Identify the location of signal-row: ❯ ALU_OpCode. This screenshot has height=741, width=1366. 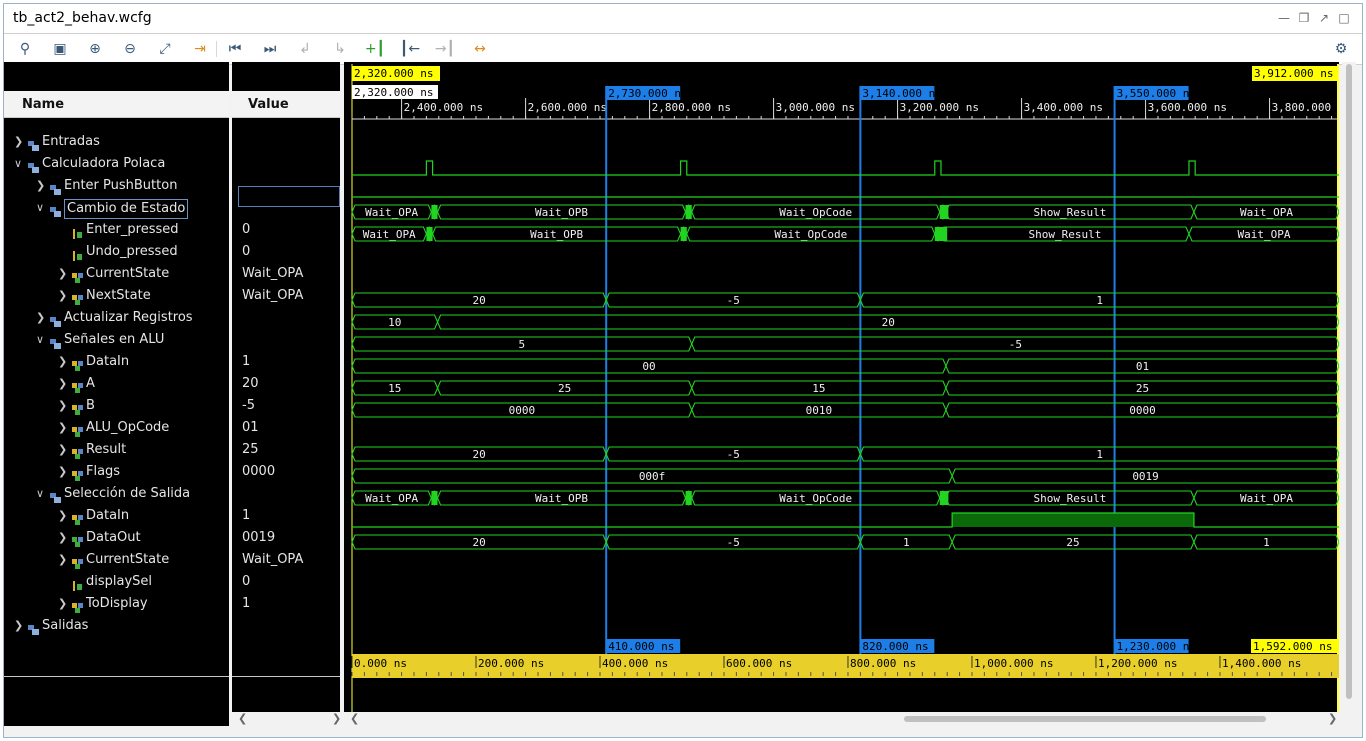
(116, 428).